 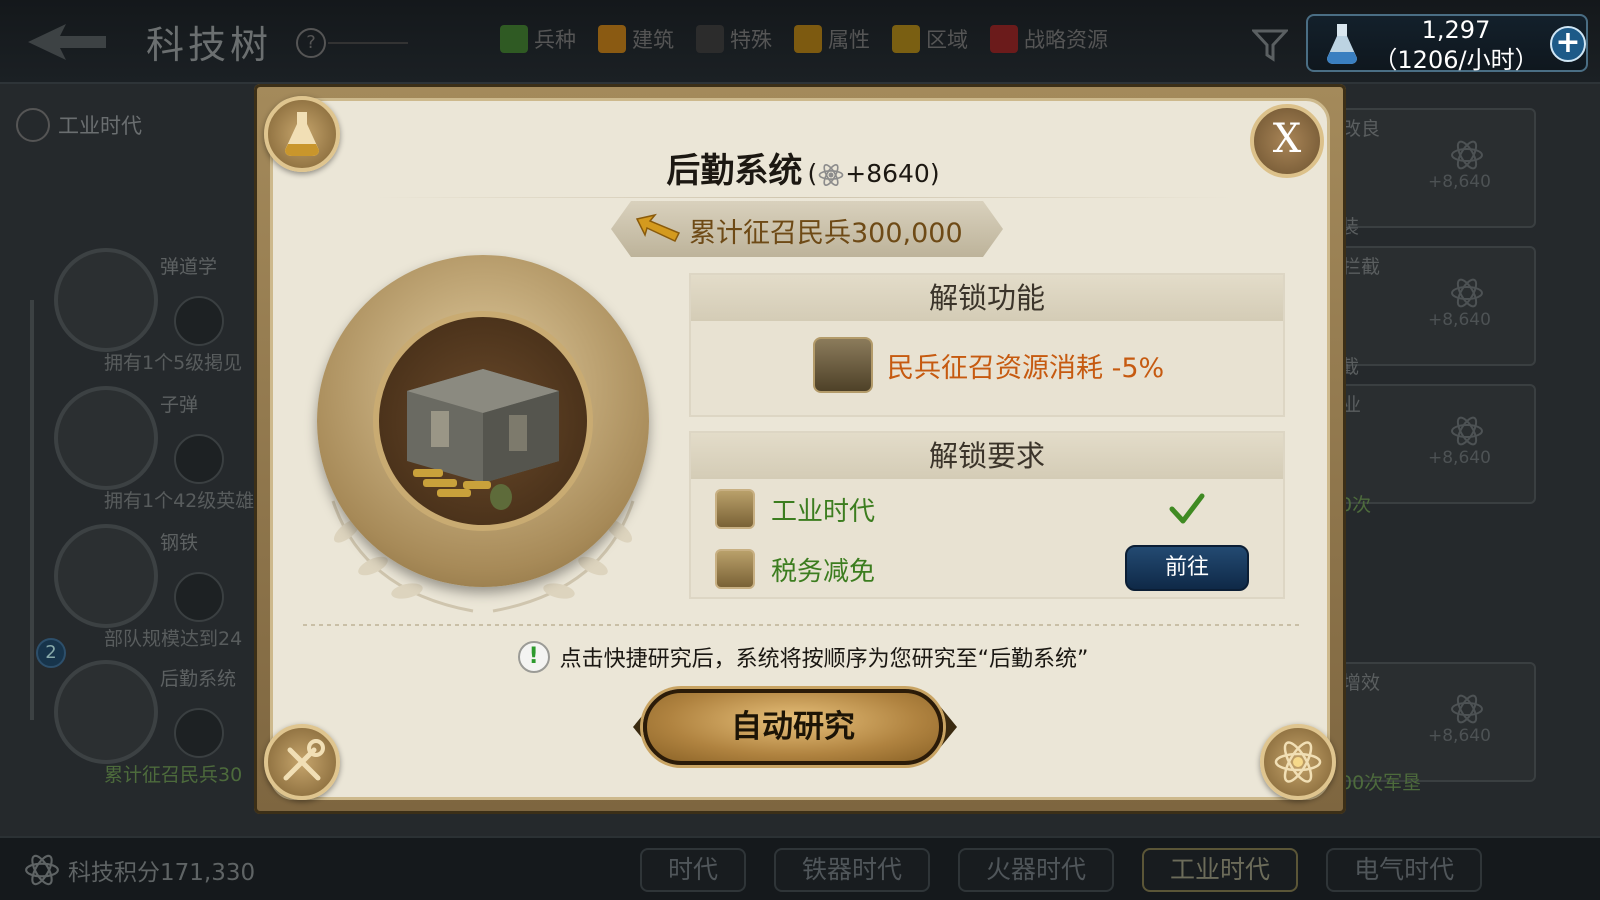 I want to click on tree-connector, so click(x=32, y=510).